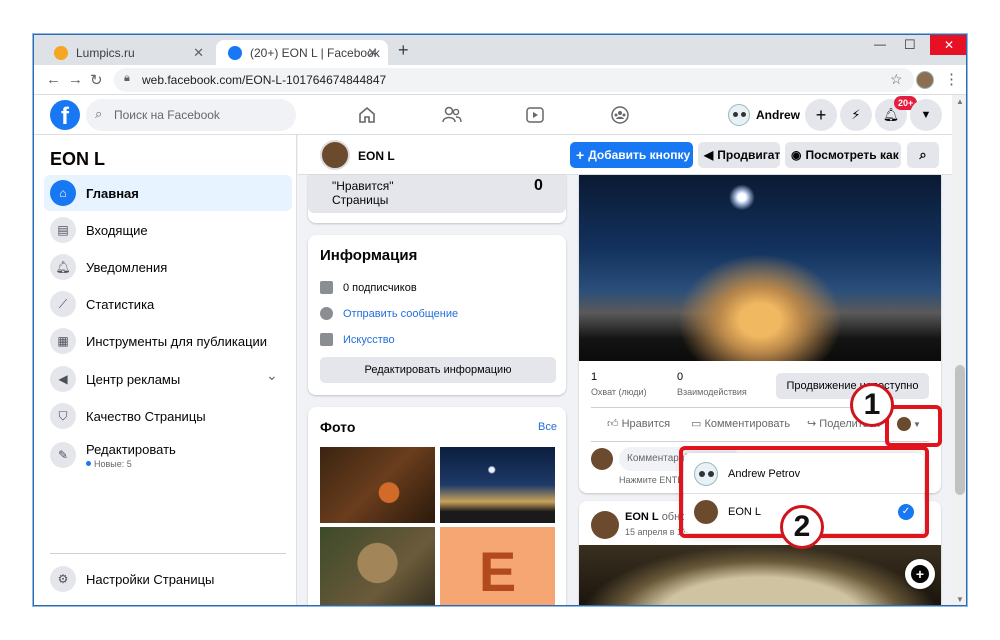  What do you see at coordinates (452, 115) in the screenshot?
I see `friends-nav-icon` at bounding box center [452, 115].